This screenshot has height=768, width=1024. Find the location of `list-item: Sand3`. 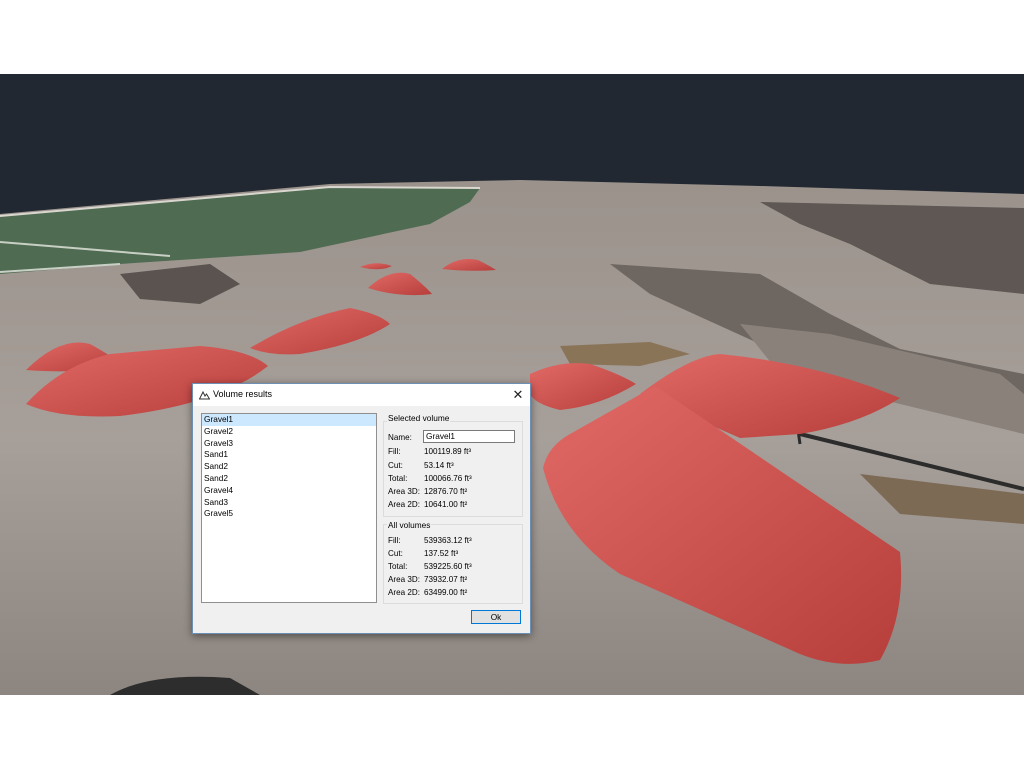

list-item: Sand3 is located at coordinates (289, 503).